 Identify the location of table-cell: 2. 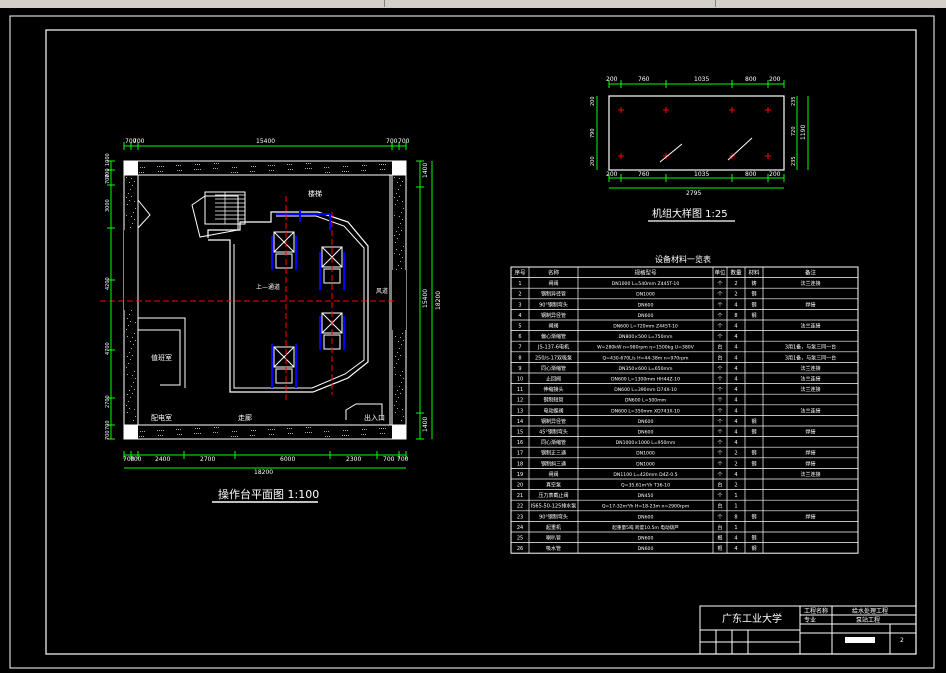
(735, 464).